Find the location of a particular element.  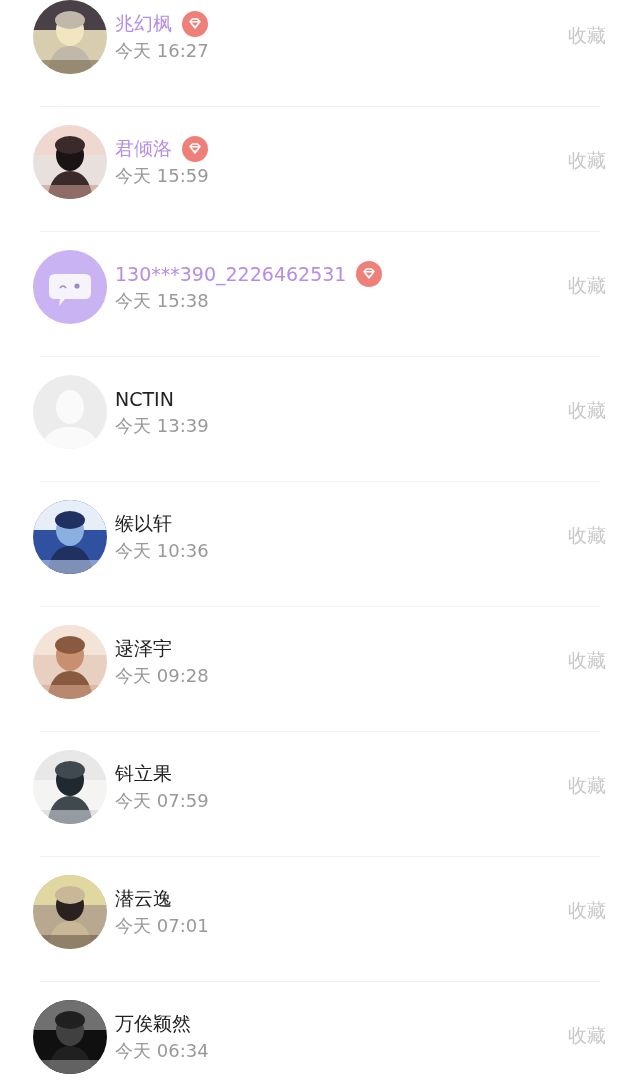

user-name: 君倾洛 is located at coordinates (143, 148).